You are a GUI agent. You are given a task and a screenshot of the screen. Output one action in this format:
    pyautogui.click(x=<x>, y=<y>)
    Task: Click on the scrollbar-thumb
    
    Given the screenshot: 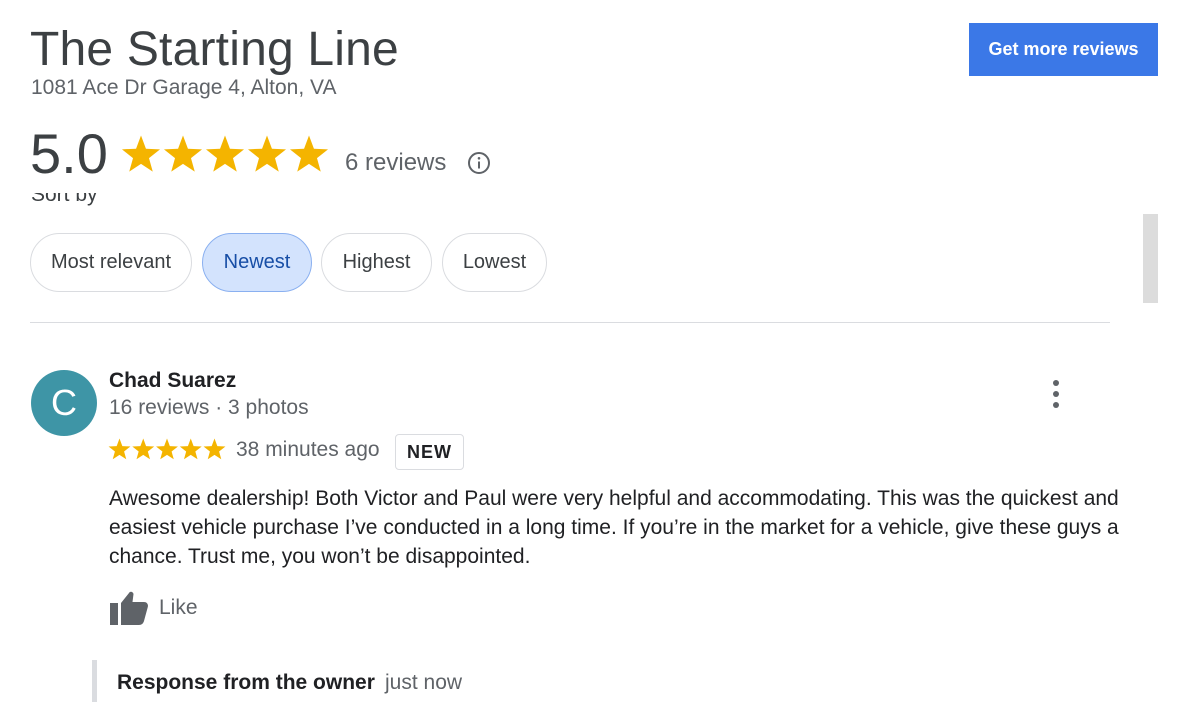 What is the action you would take?
    pyautogui.click(x=1150, y=258)
    